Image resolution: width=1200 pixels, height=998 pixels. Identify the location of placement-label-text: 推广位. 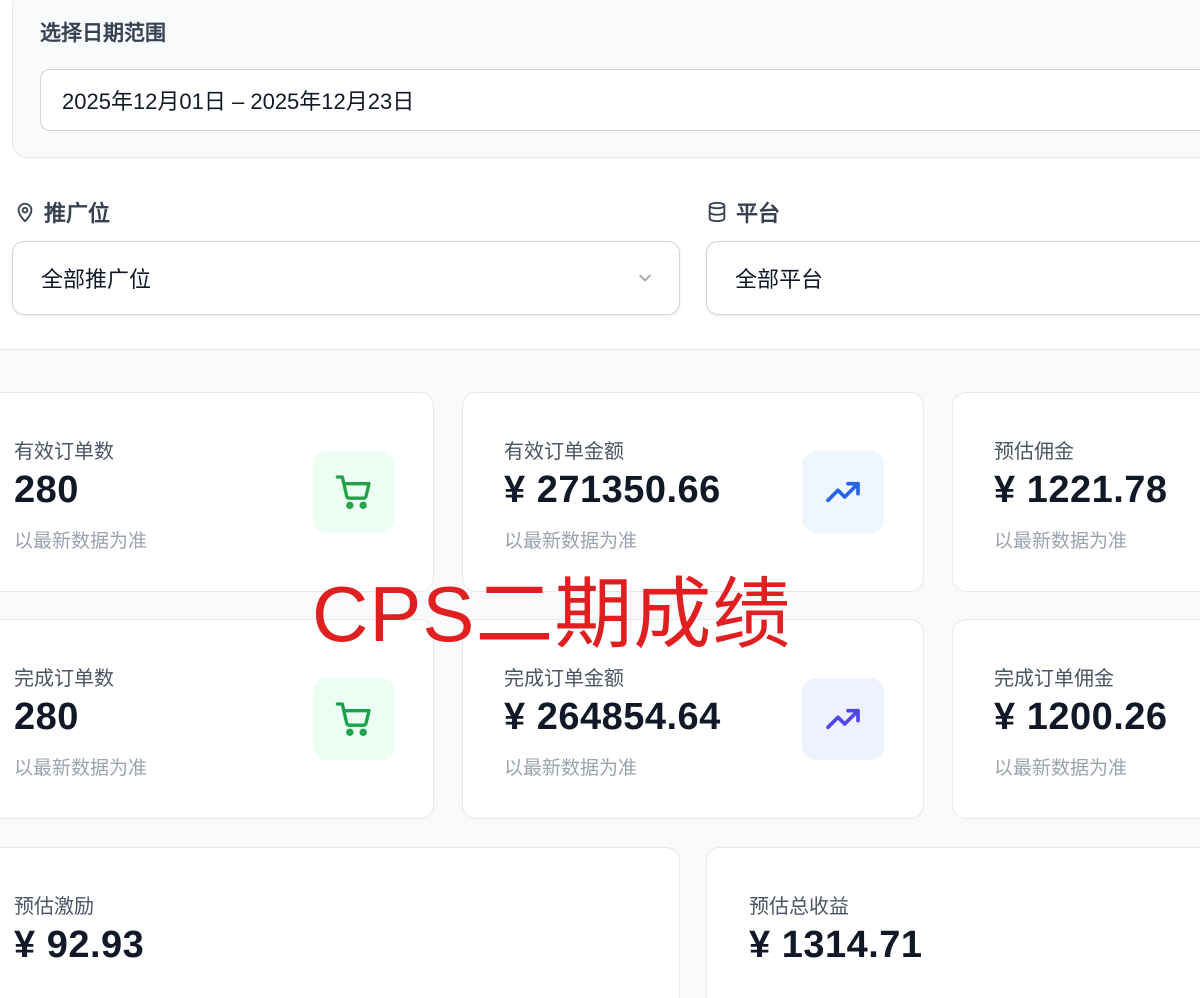
(77, 213).